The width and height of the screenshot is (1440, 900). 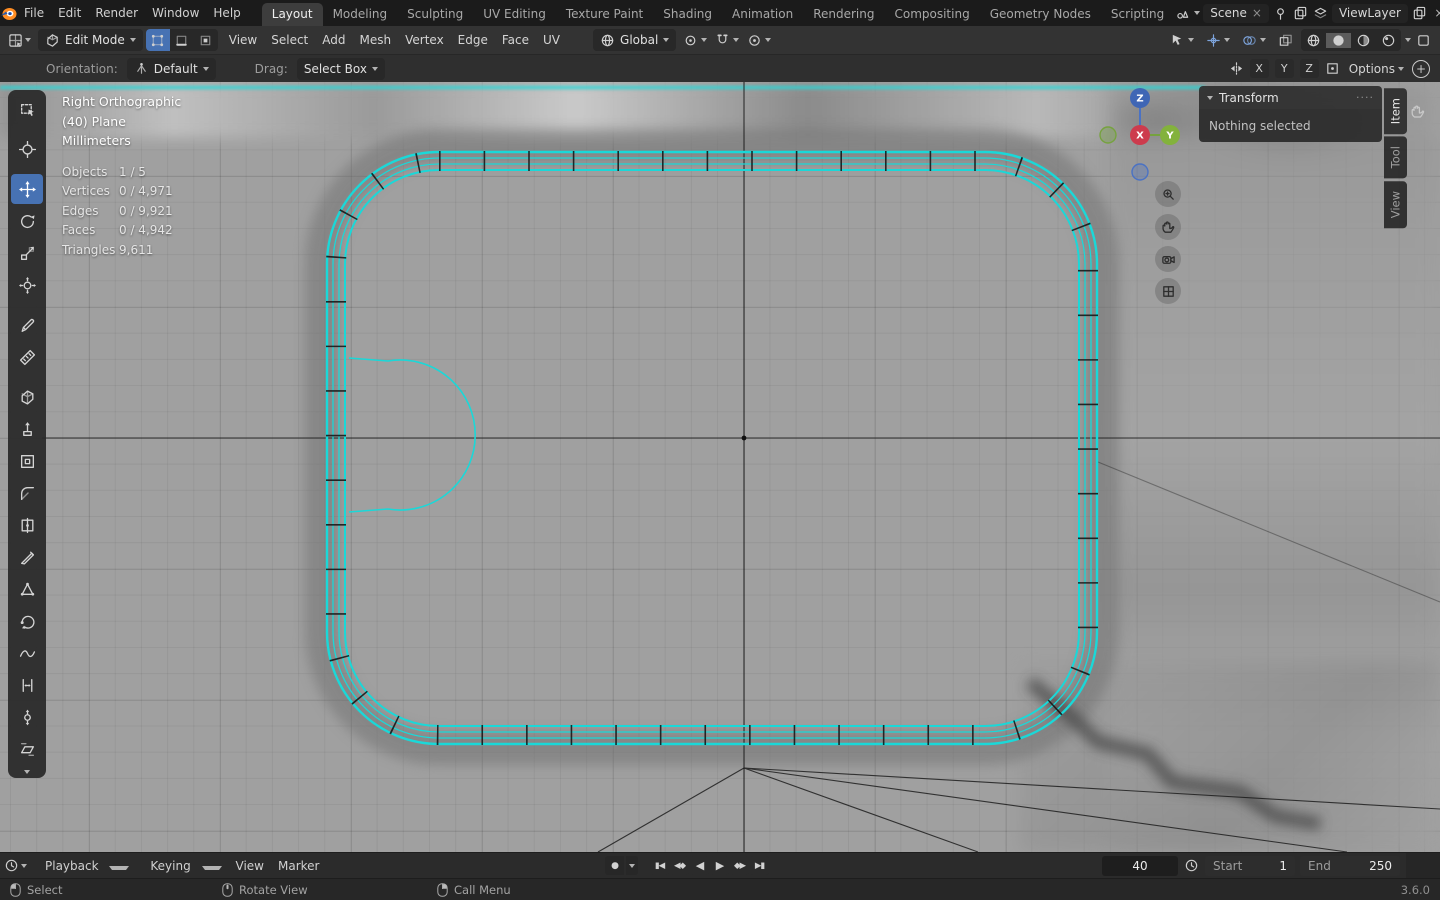 I want to click on editor-type-button, so click(x=19, y=40).